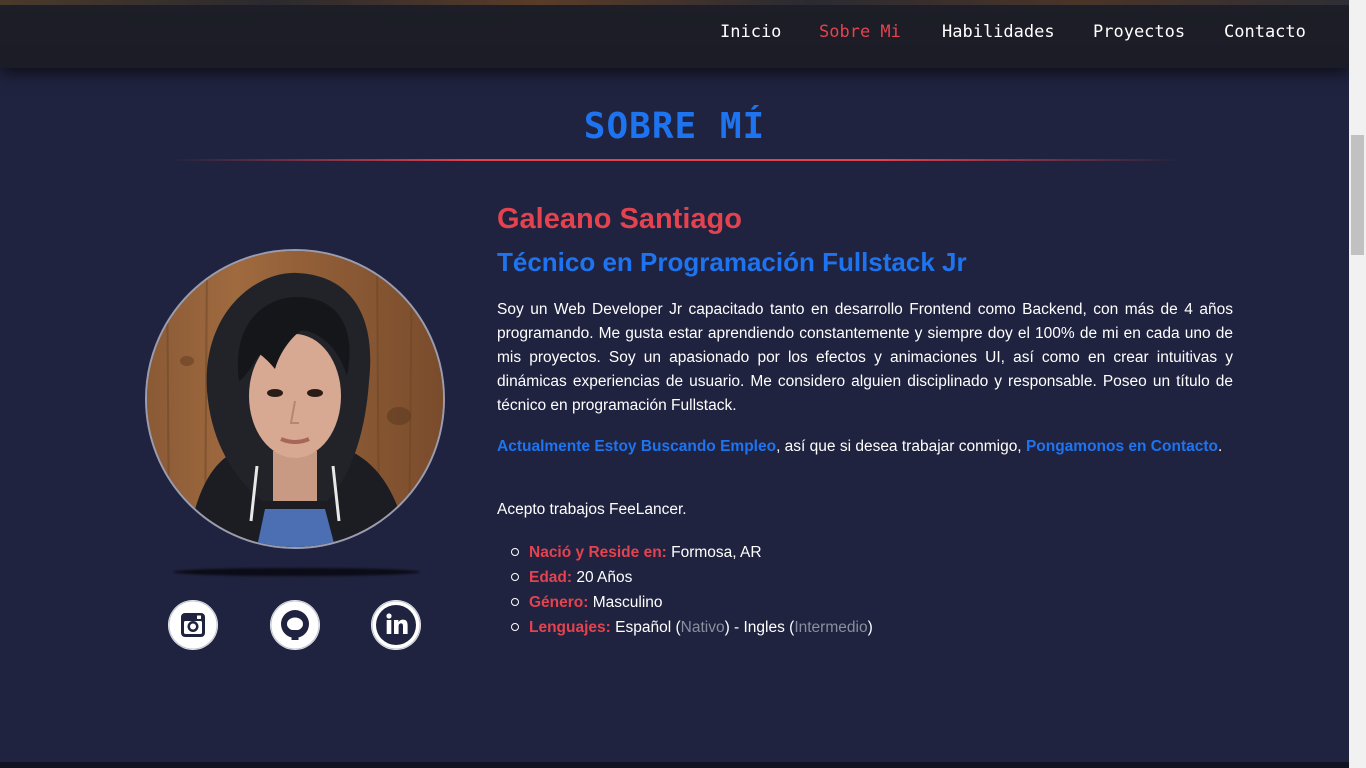 The width and height of the screenshot is (1366, 768). Describe the element at coordinates (692, 602) in the screenshot. I see `fact-gender: Género: Masculino` at that location.